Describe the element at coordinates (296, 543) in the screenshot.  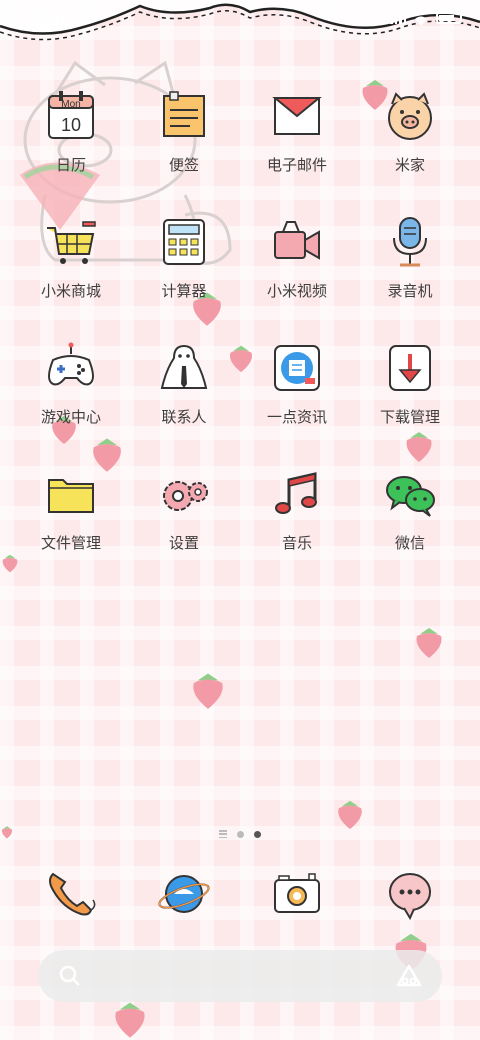
I see `app-label: 音乐` at that location.